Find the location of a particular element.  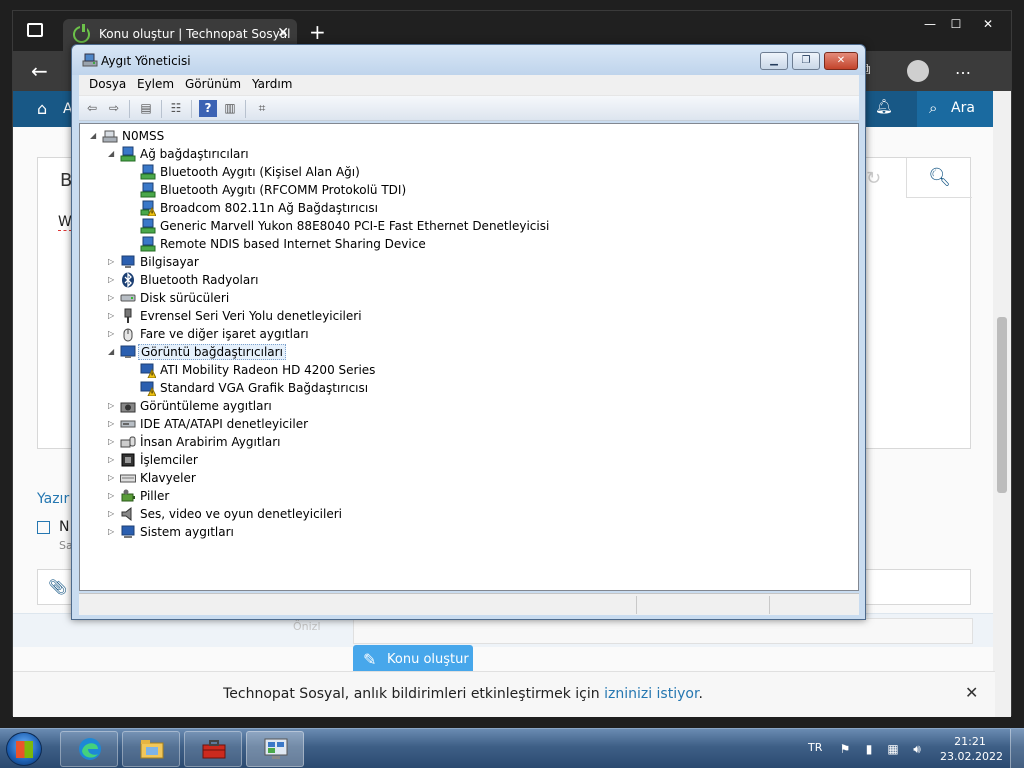

search-button: ⌕ Ara is located at coordinates (956, 109).